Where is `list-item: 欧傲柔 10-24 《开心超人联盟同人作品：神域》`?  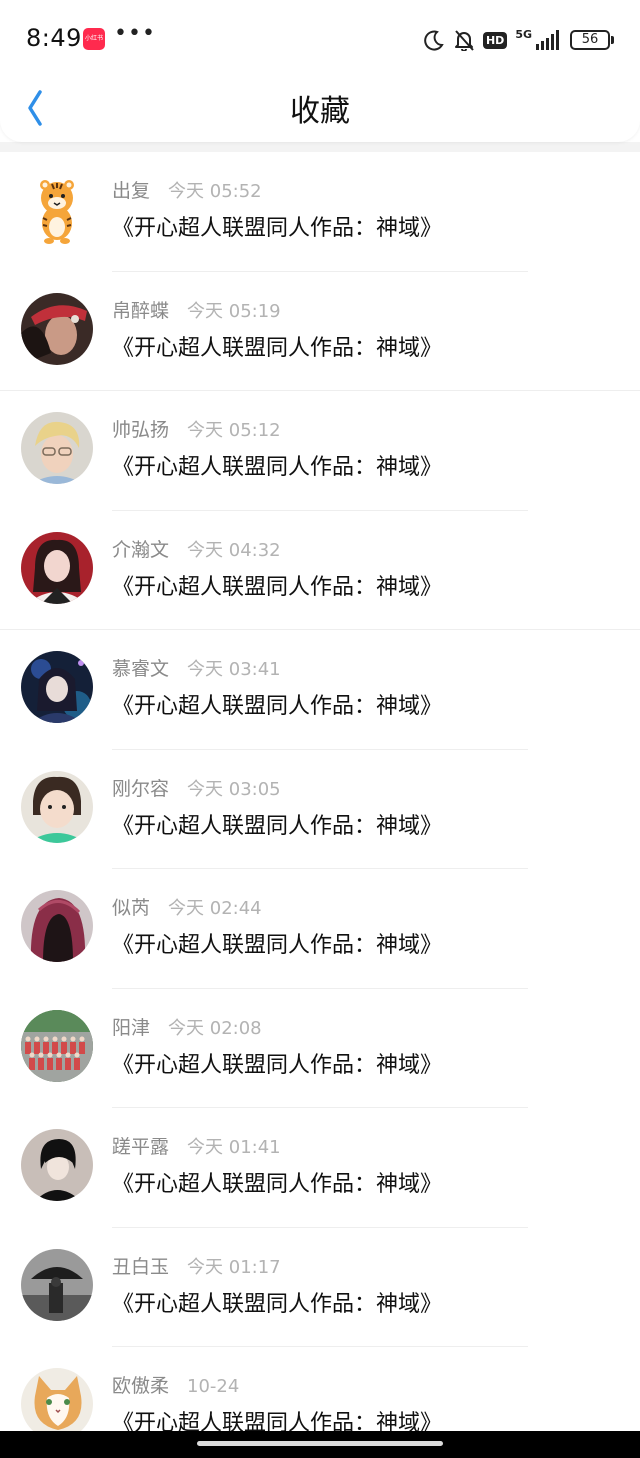 list-item: 欧傲柔 10-24 《开心超人联盟同人作品：神域》 is located at coordinates (320, 1389).